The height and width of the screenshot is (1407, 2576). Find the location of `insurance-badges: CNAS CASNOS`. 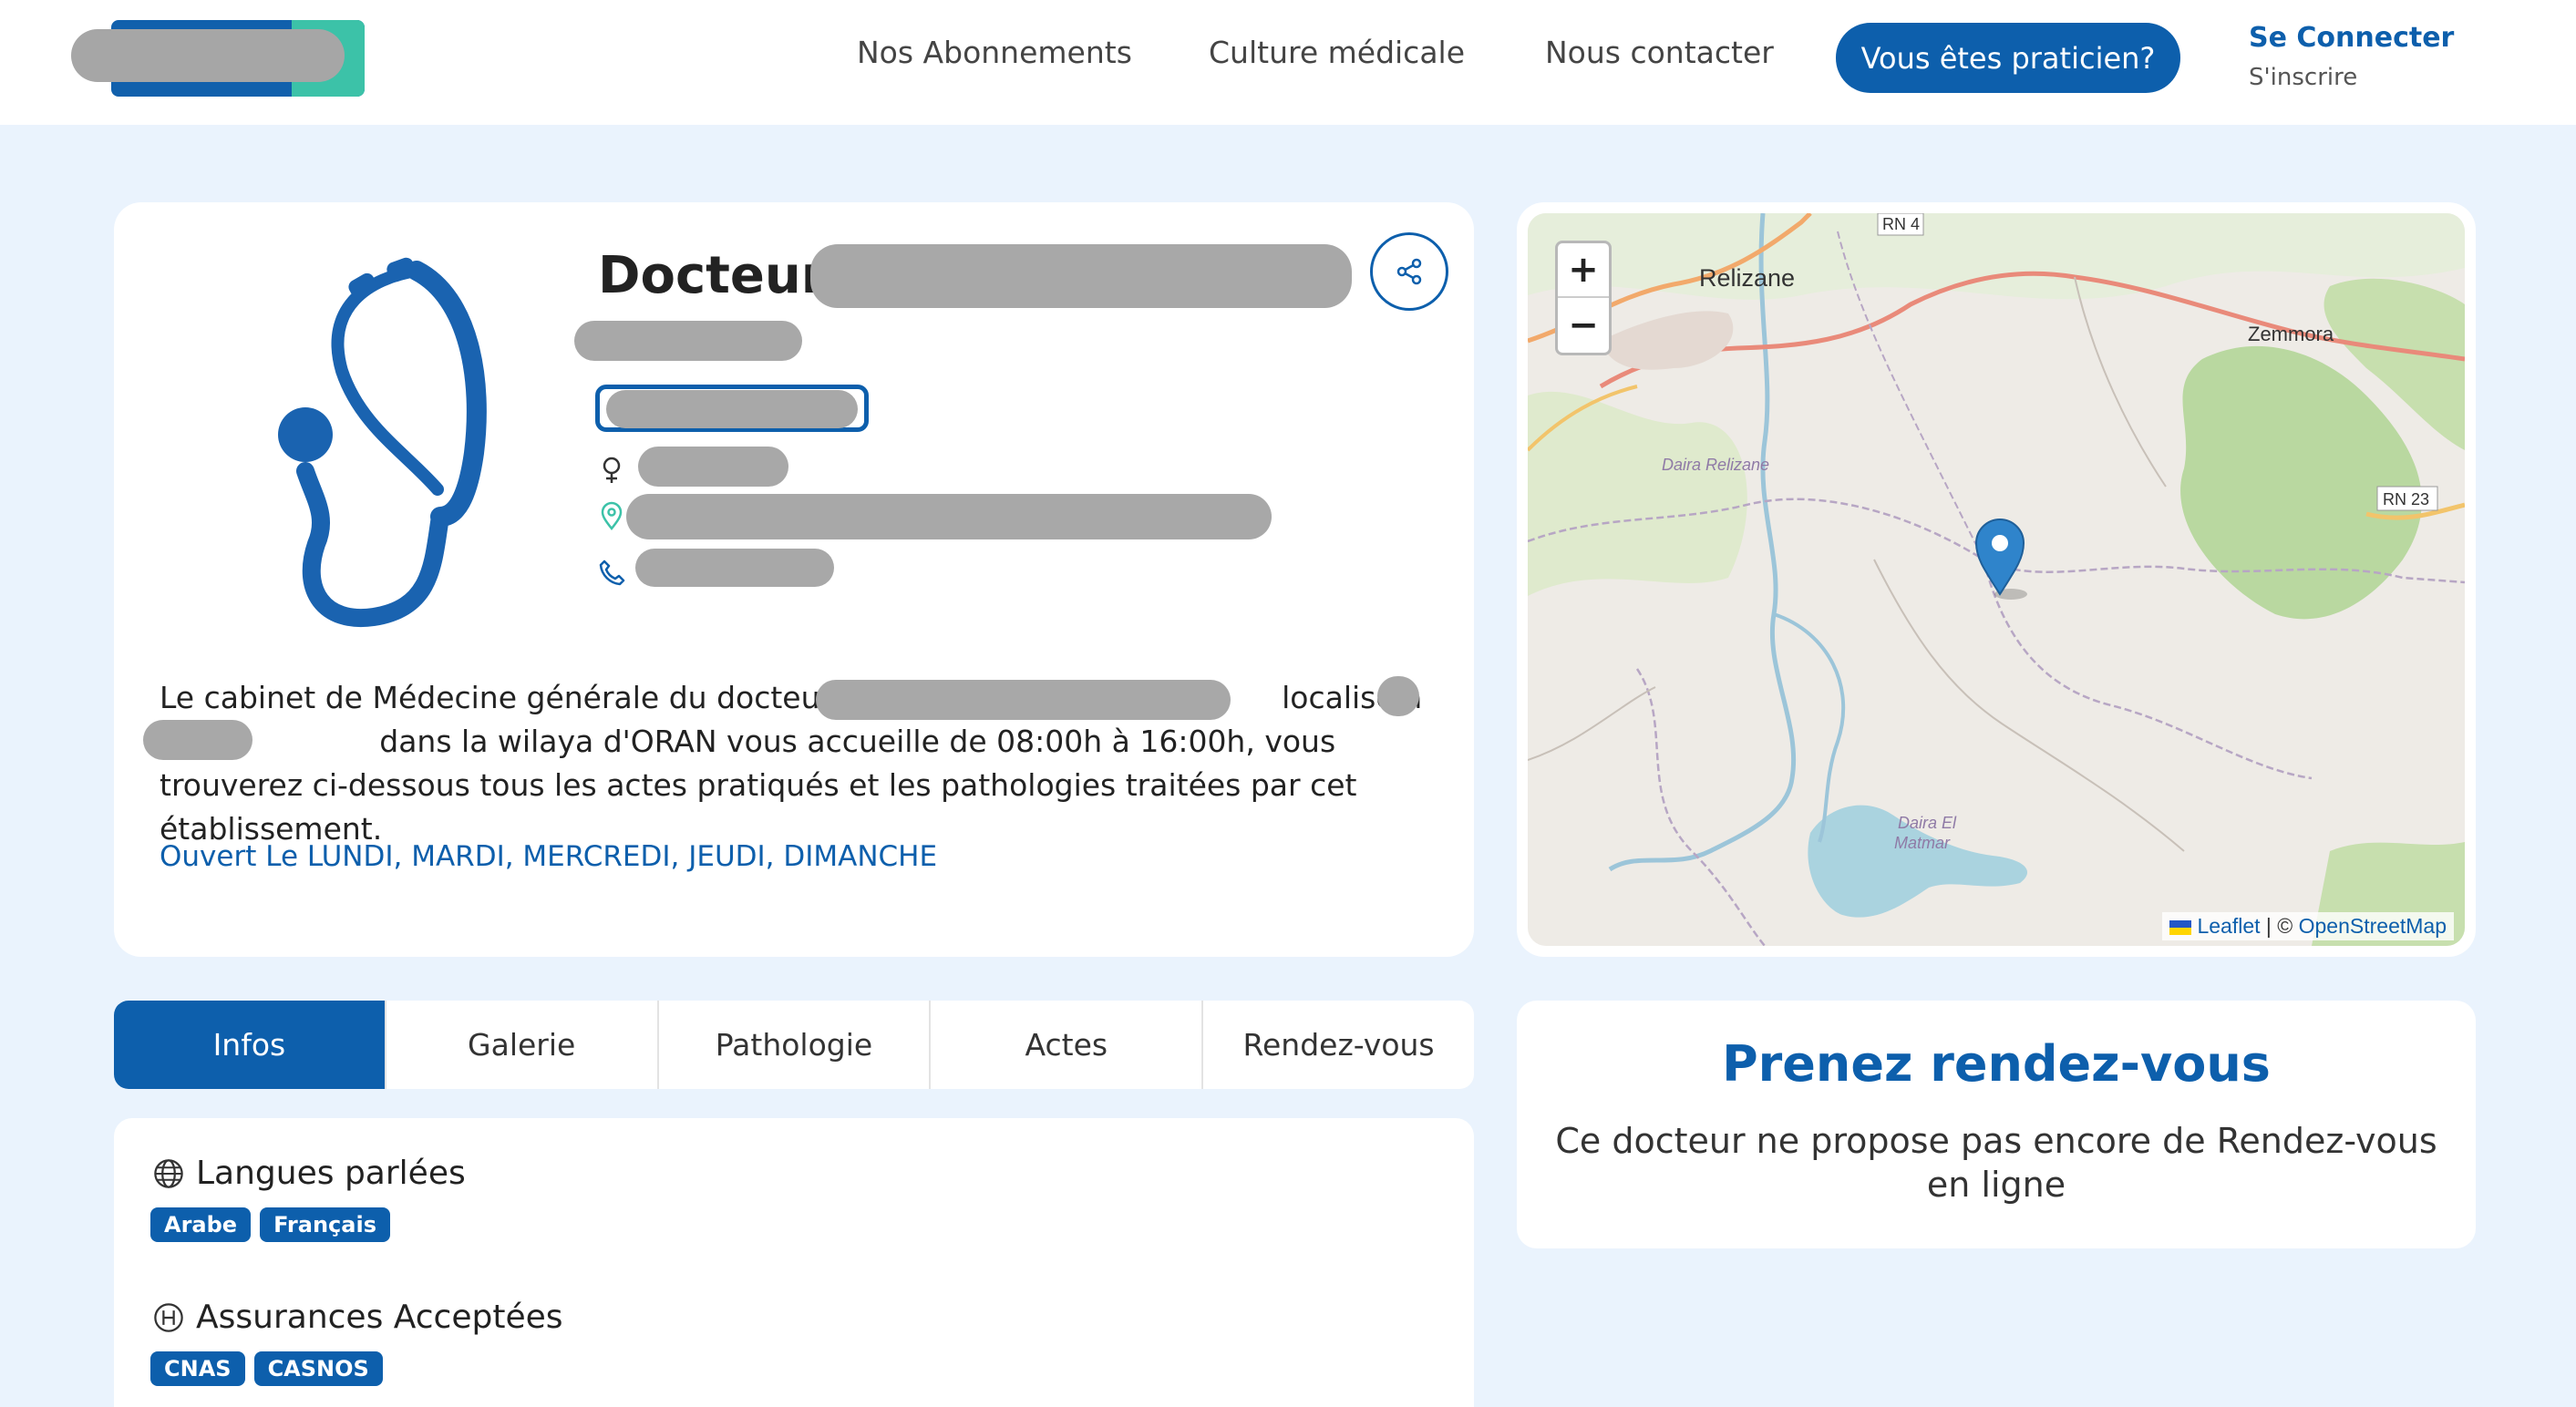

insurance-badges: CNAS CASNOS is located at coordinates (271, 1369).